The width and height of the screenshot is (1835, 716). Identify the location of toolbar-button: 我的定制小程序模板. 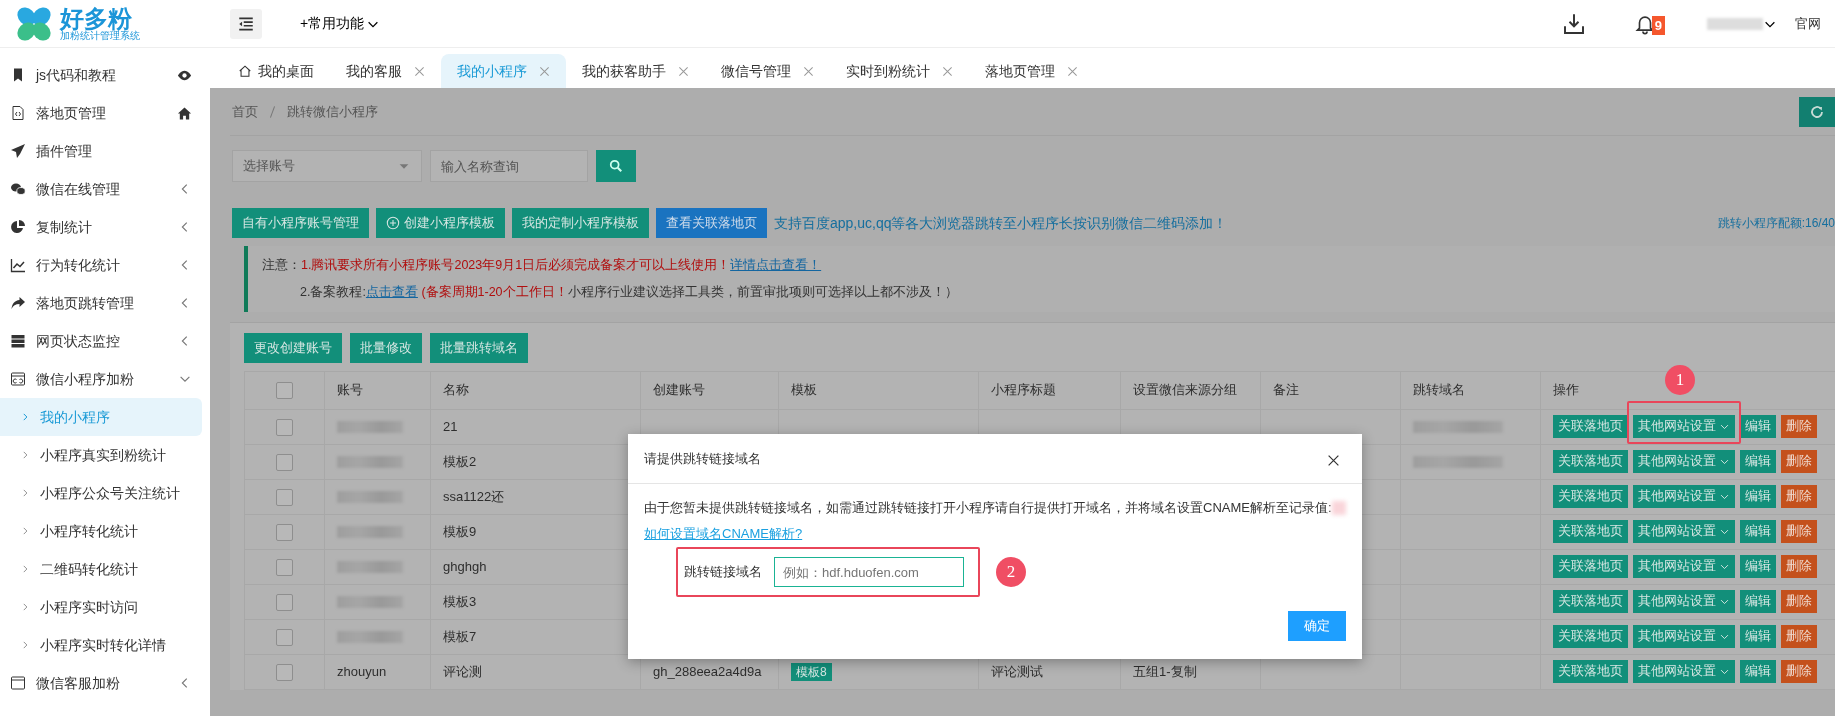
(580, 223).